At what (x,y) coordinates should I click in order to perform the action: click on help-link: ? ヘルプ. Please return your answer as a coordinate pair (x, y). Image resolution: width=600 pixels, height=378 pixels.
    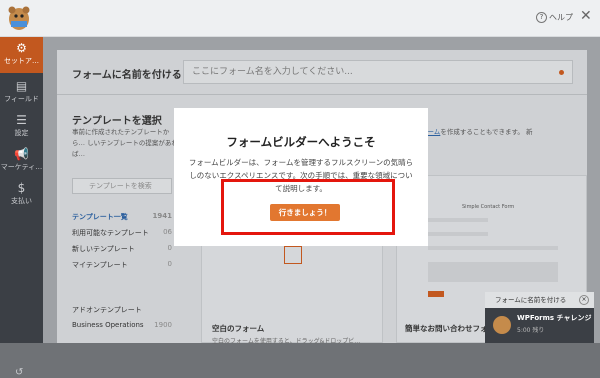
    Looking at the image, I should click on (554, 17).